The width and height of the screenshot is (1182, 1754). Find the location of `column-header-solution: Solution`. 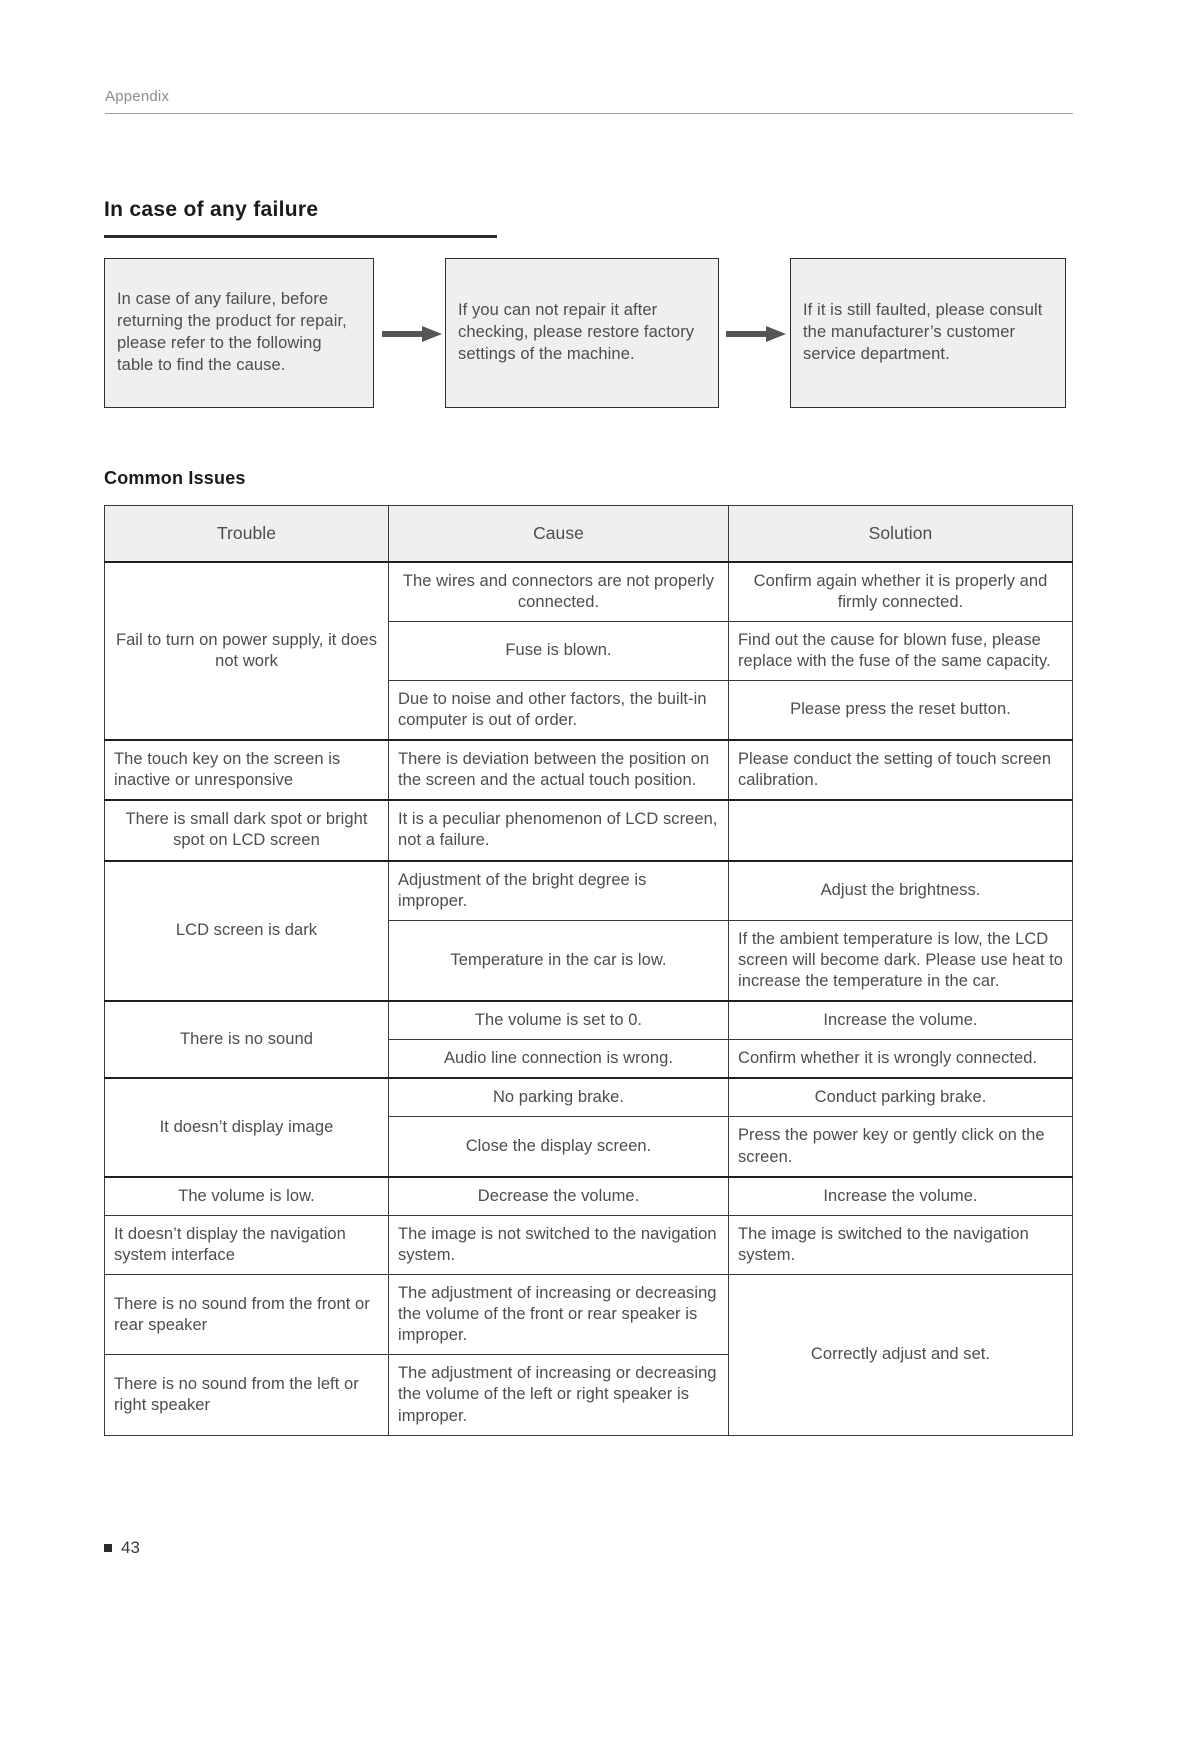

column-header-solution: Solution is located at coordinates (900, 533).